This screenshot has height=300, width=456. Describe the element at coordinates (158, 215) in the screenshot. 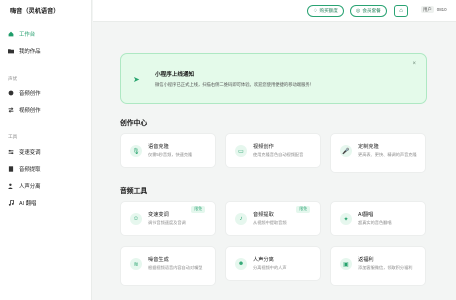

I see `card-title: 变速变调` at that location.